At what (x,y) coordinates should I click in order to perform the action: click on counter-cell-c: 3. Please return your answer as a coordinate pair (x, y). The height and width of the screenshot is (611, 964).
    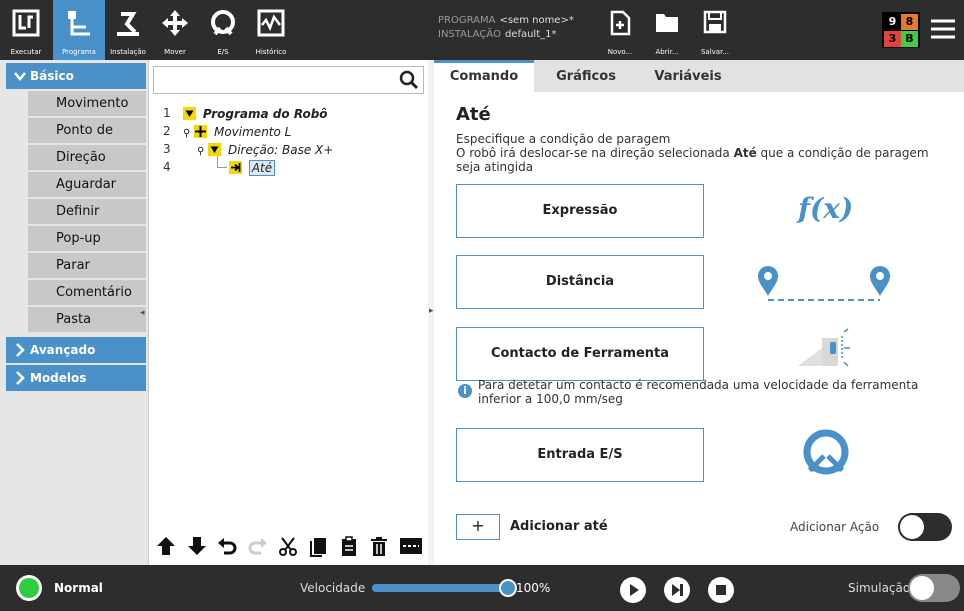
    Looking at the image, I should click on (892, 39).